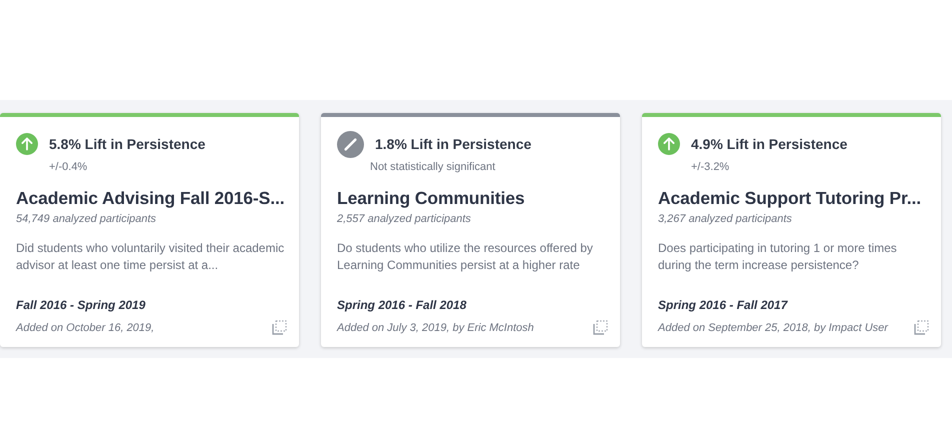  What do you see at coordinates (402, 305) in the screenshot?
I see `term-label: Spring 2016 - Fall 2018` at bounding box center [402, 305].